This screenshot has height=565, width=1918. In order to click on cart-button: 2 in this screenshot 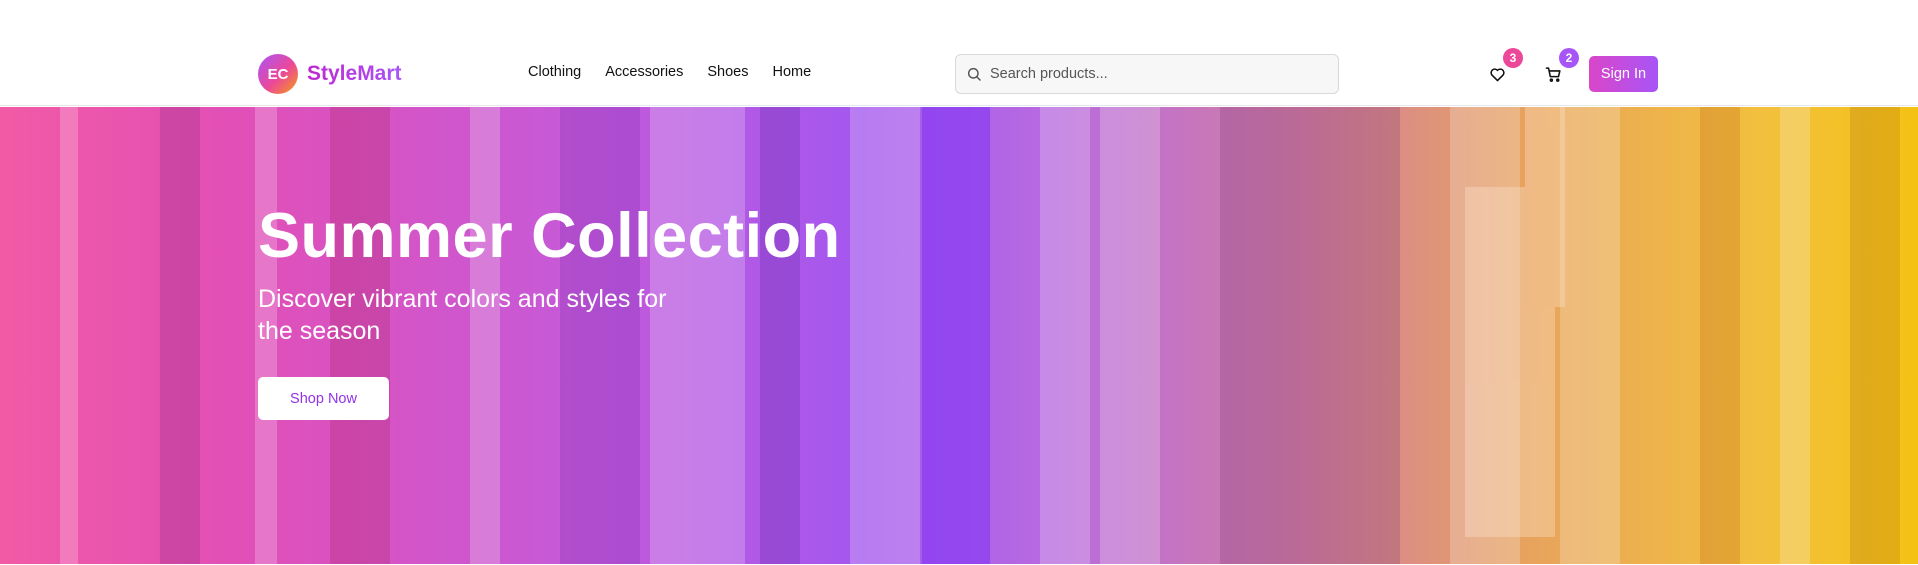, I will do `click(1560, 67)`.